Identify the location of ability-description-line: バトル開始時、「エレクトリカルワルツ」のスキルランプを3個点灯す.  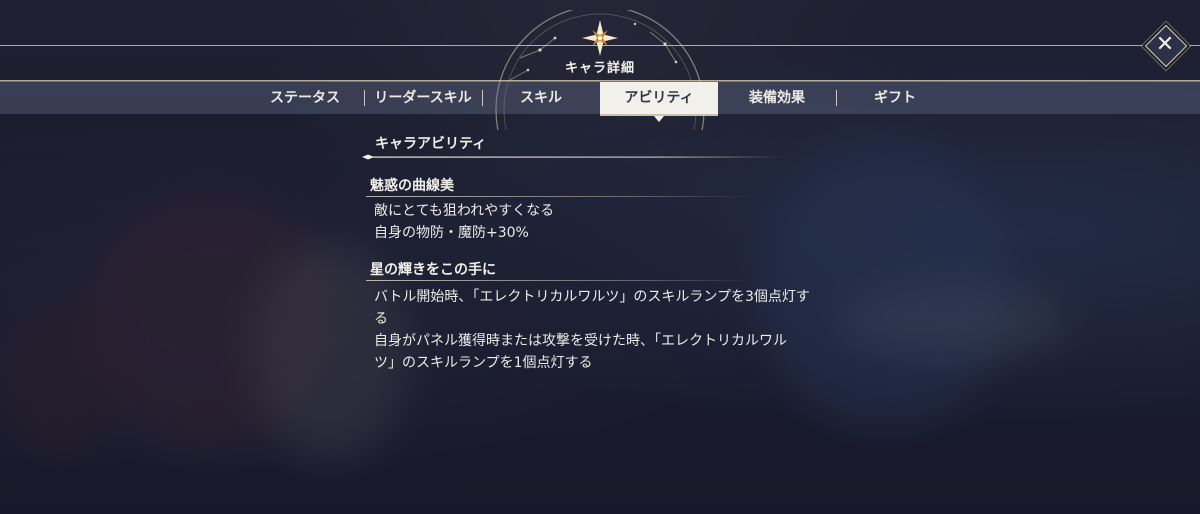
(592, 297).